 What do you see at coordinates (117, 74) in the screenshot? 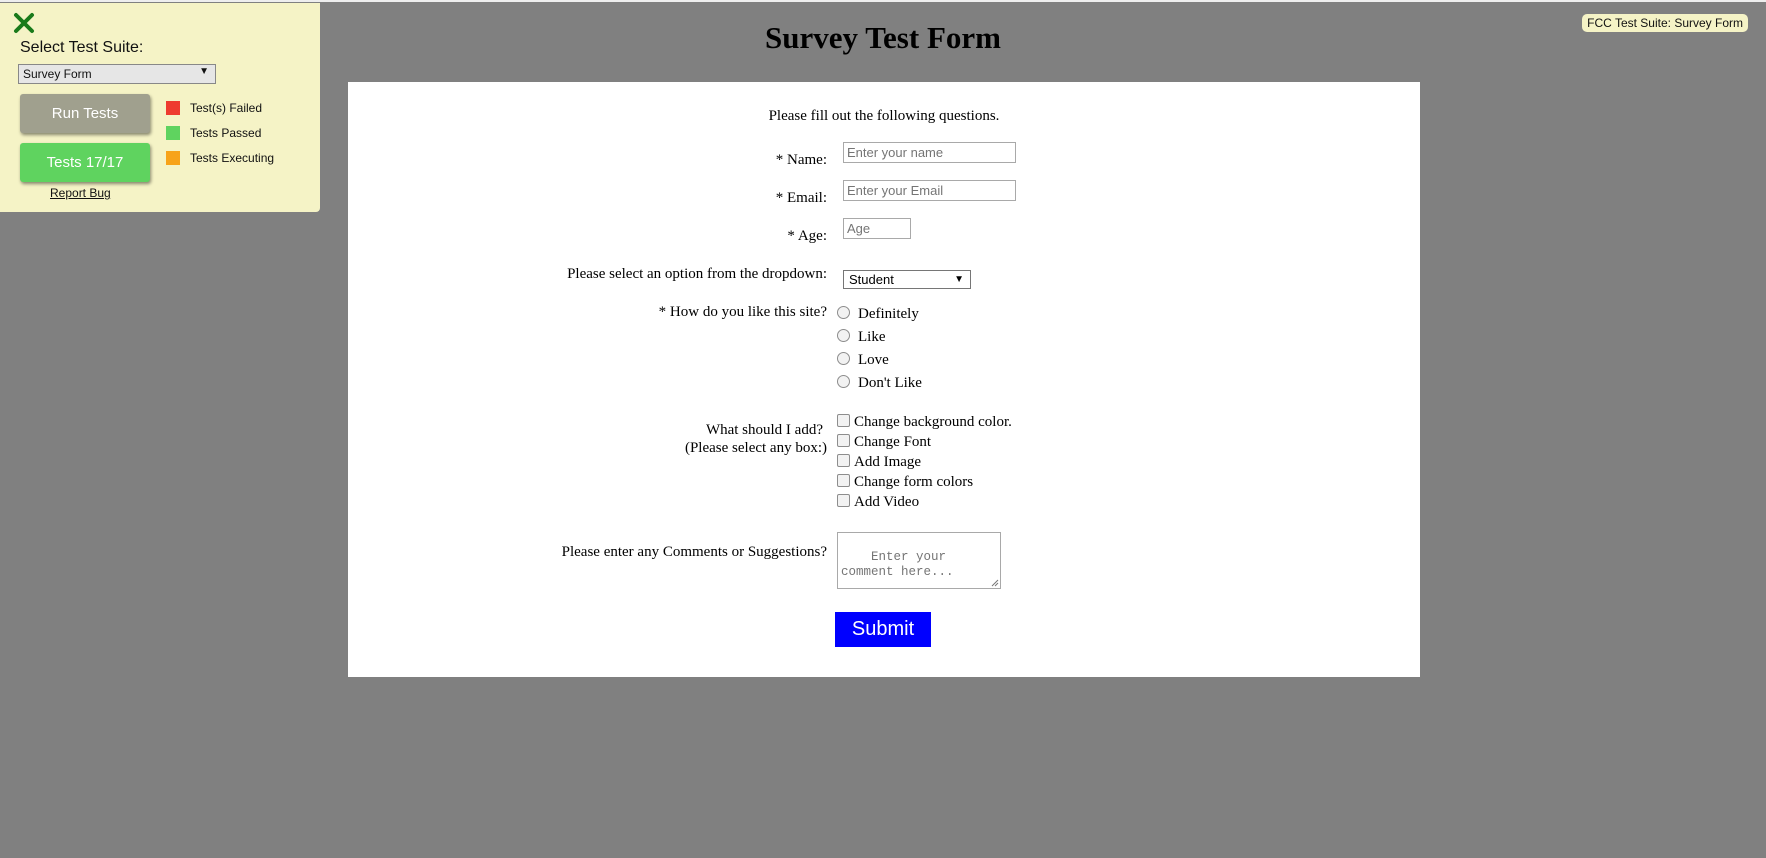
I see `suite-select: Survey Form ▼` at bounding box center [117, 74].